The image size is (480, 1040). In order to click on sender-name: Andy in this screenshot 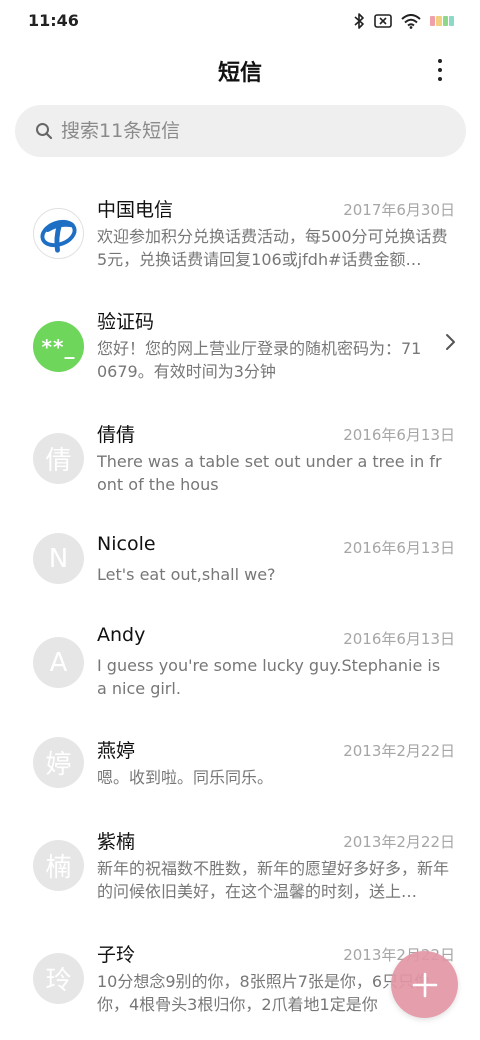, I will do `click(121, 635)`.